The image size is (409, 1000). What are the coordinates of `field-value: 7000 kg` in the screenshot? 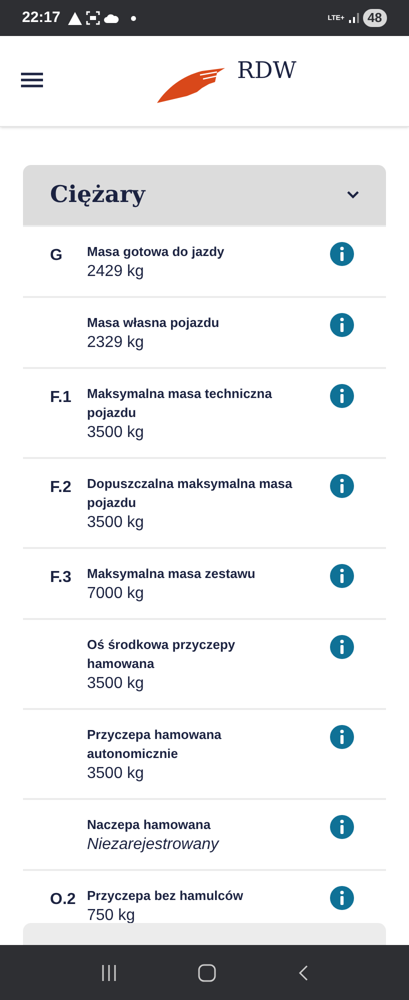 It's located at (115, 594).